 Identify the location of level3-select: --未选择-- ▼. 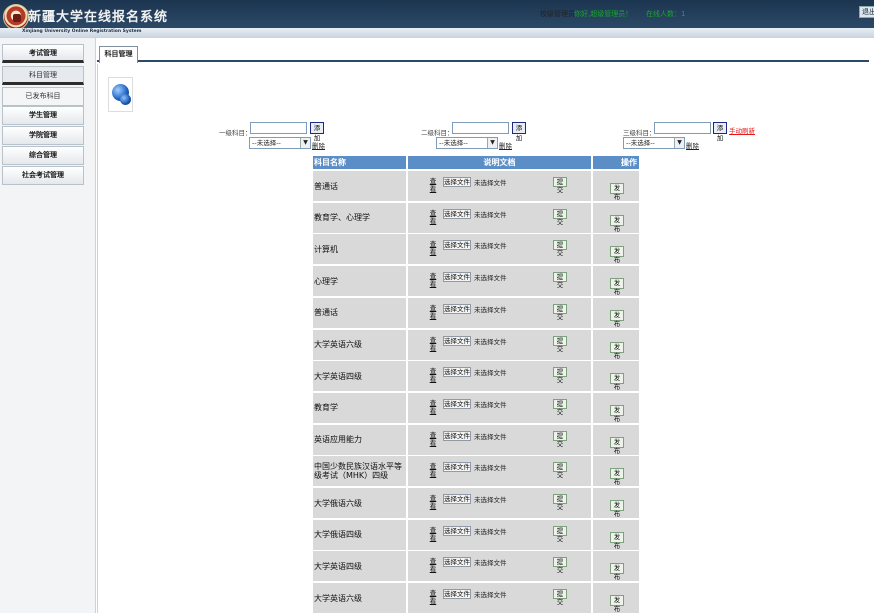
(654, 143).